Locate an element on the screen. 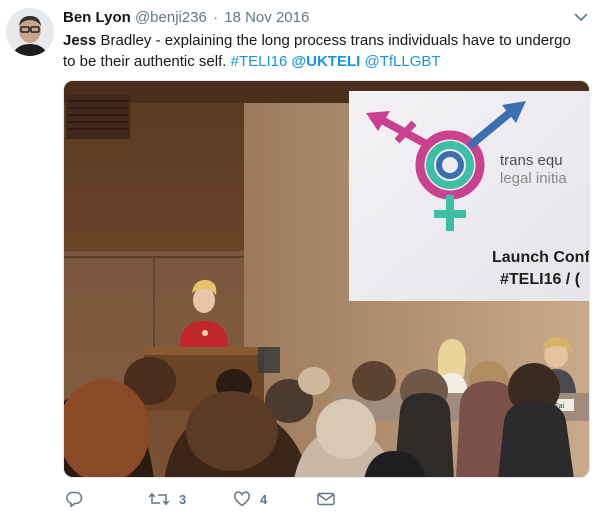 This screenshot has width=600, height=517. heart-icon is located at coordinates (242, 499).